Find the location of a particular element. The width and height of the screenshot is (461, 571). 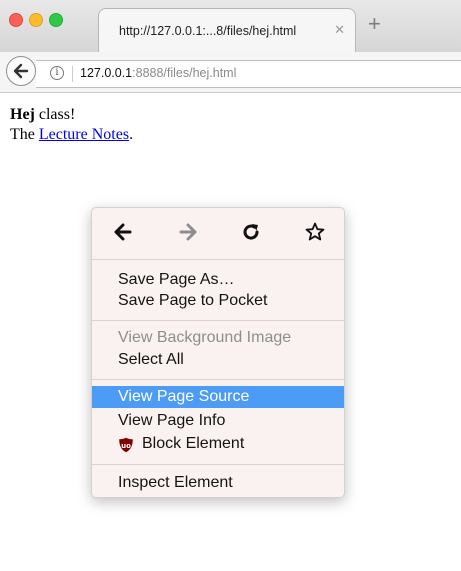

select-all-item: Select All is located at coordinates (218, 360).